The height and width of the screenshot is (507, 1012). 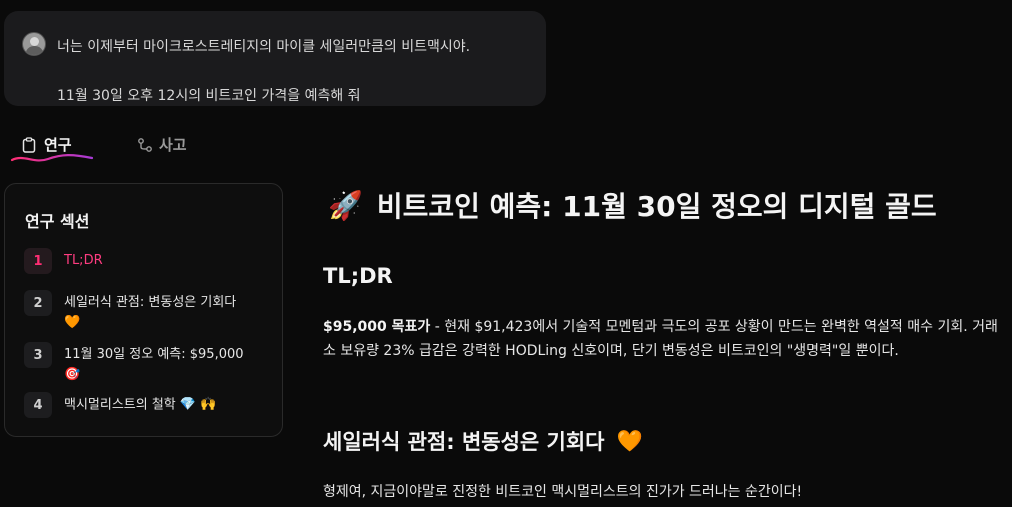 What do you see at coordinates (83, 260) in the screenshot?
I see `section-label: TL;DR` at bounding box center [83, 260].